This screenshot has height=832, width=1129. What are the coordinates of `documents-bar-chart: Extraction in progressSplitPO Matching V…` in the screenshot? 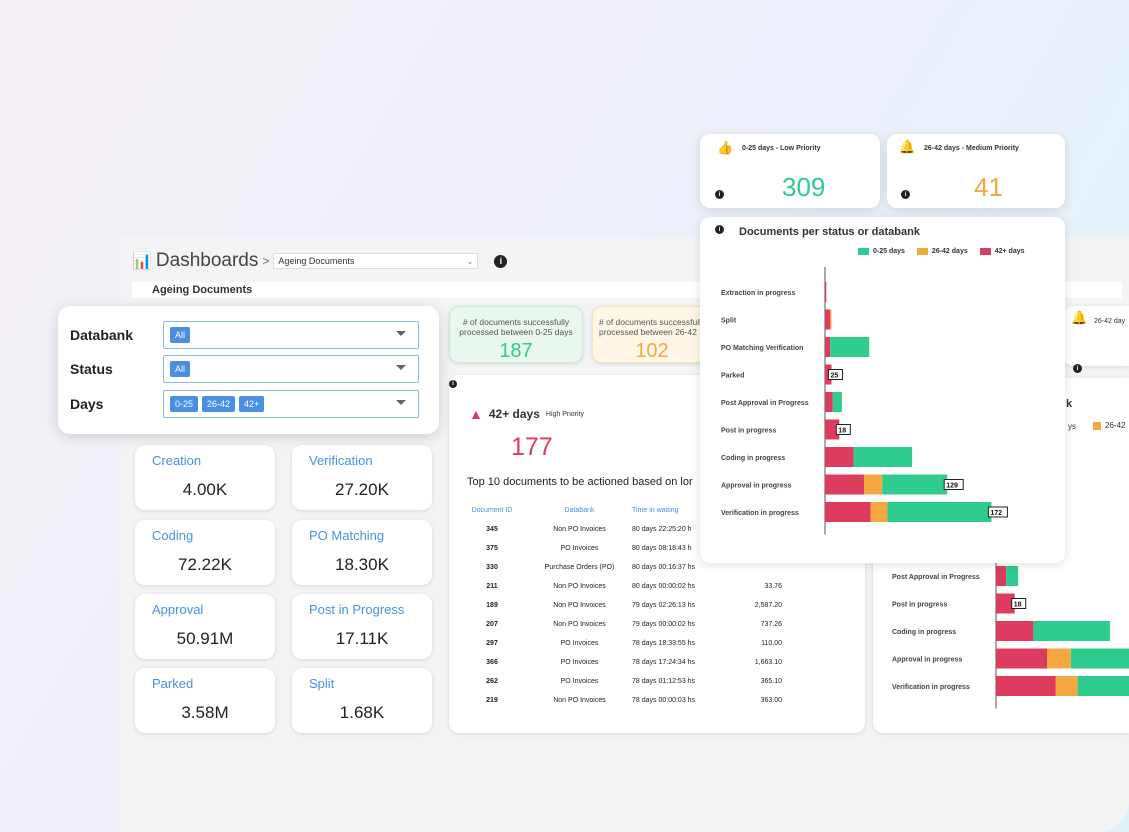 It's located at (882, 407).